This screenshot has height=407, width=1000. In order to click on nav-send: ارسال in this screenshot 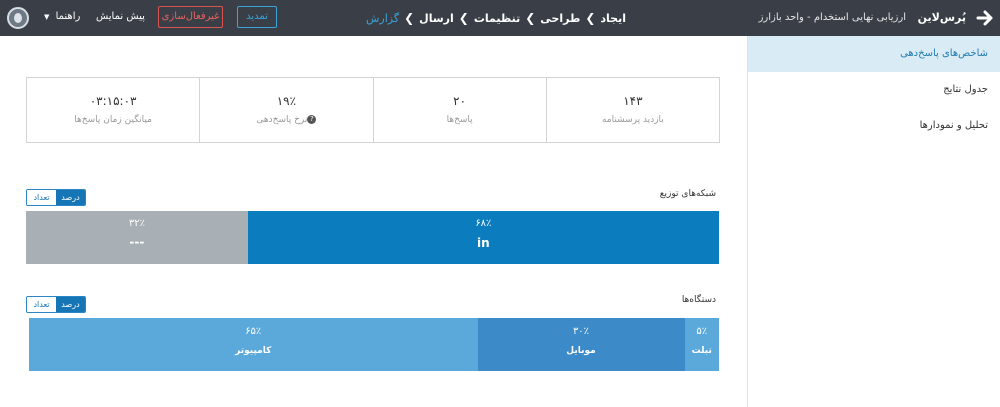, I will do `click(436, 18)`.